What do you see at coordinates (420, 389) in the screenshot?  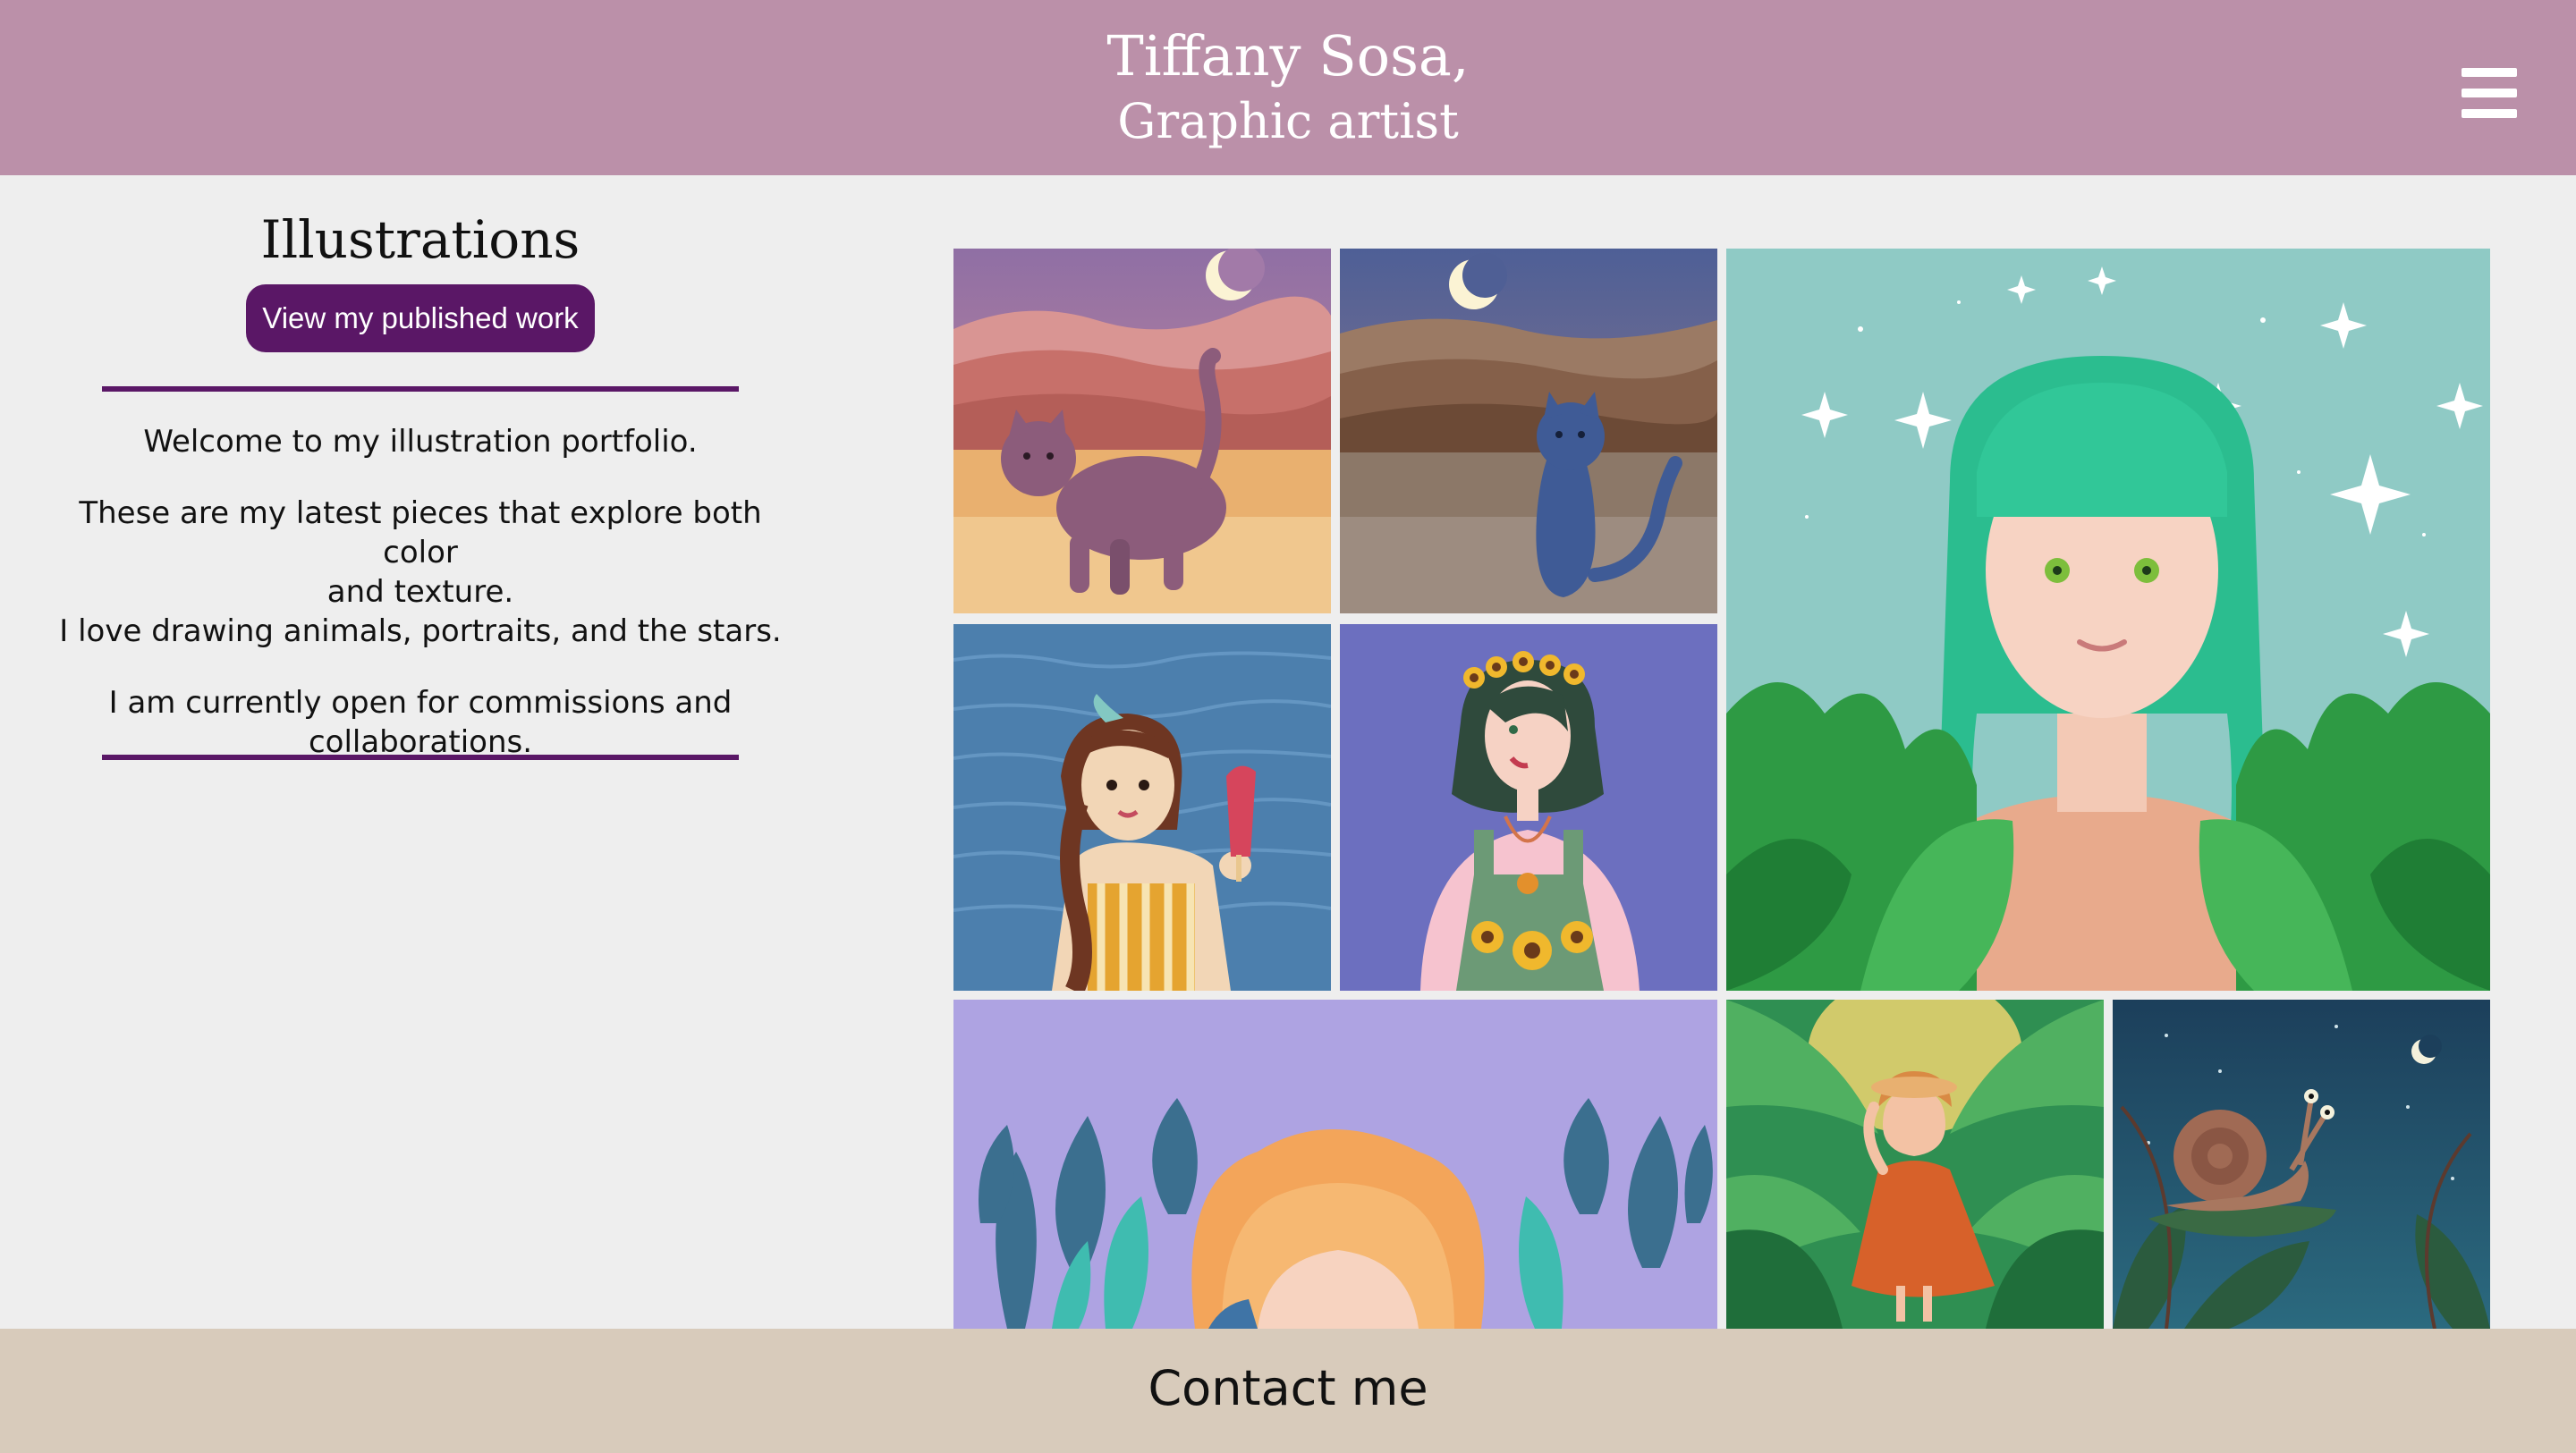 I see `divider-top` at bounding box center [420, 389].